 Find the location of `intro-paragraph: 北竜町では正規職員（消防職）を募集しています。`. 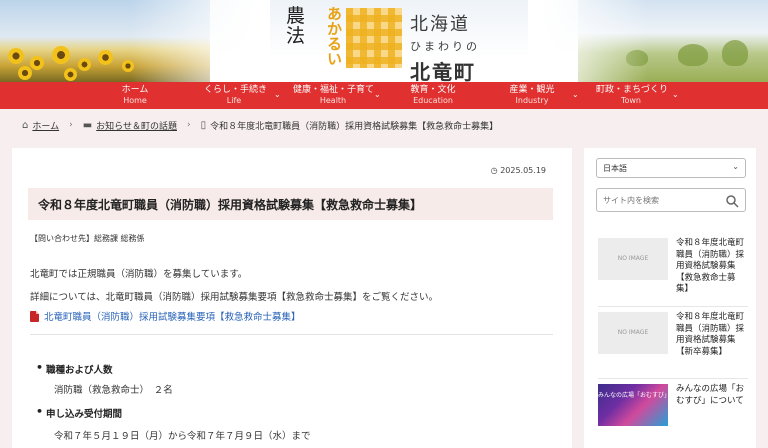

intro-paragraph: 北竜町では正規職員（消防職）を募集しています。 is located at coordinates (139, 274).